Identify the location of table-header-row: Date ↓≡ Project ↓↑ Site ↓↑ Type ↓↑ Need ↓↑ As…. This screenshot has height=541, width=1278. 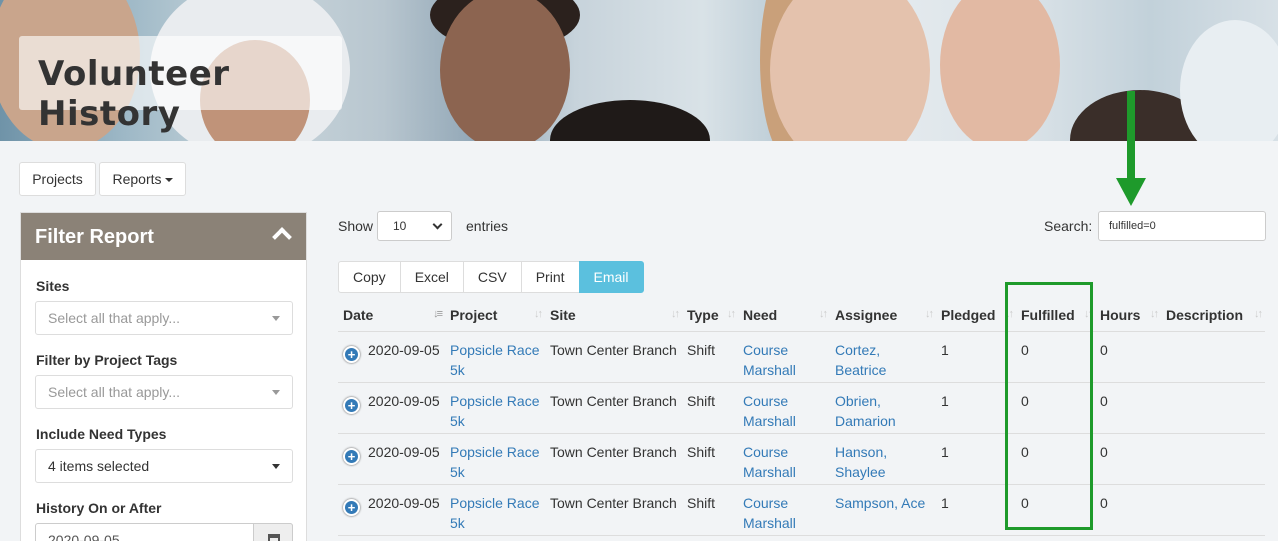
(801, 316).